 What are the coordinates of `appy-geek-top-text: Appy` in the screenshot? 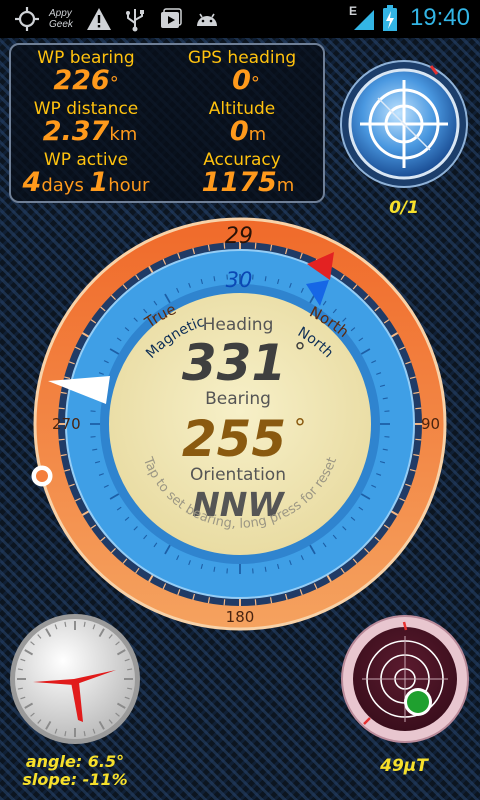 It's located at (60, 13).